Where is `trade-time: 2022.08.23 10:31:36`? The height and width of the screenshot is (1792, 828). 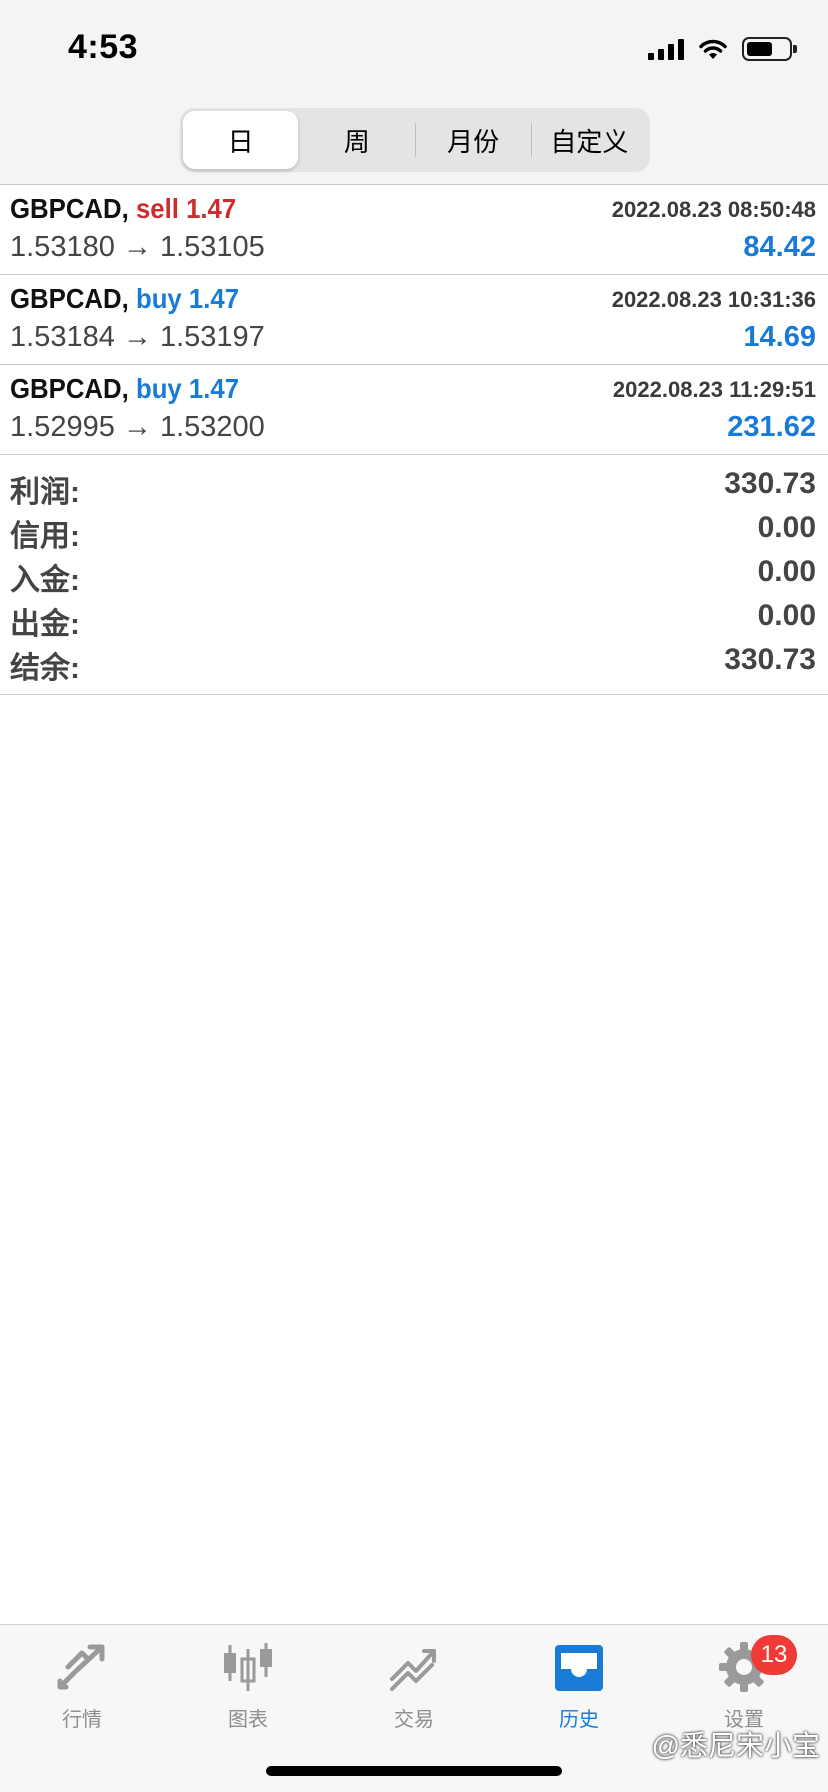
trade-time: 2022.08.23 10:31:36 is located at coordinates (713, 299).